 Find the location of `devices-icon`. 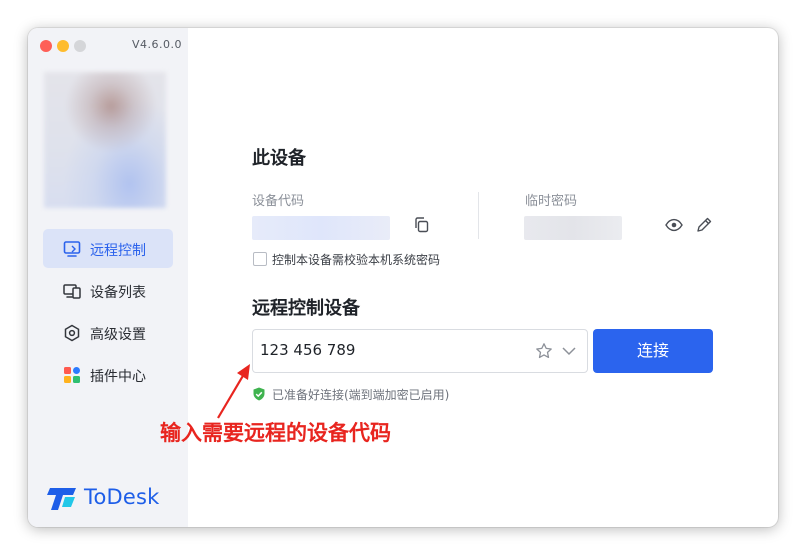

devices-icon is located at coordinates (72, 291).